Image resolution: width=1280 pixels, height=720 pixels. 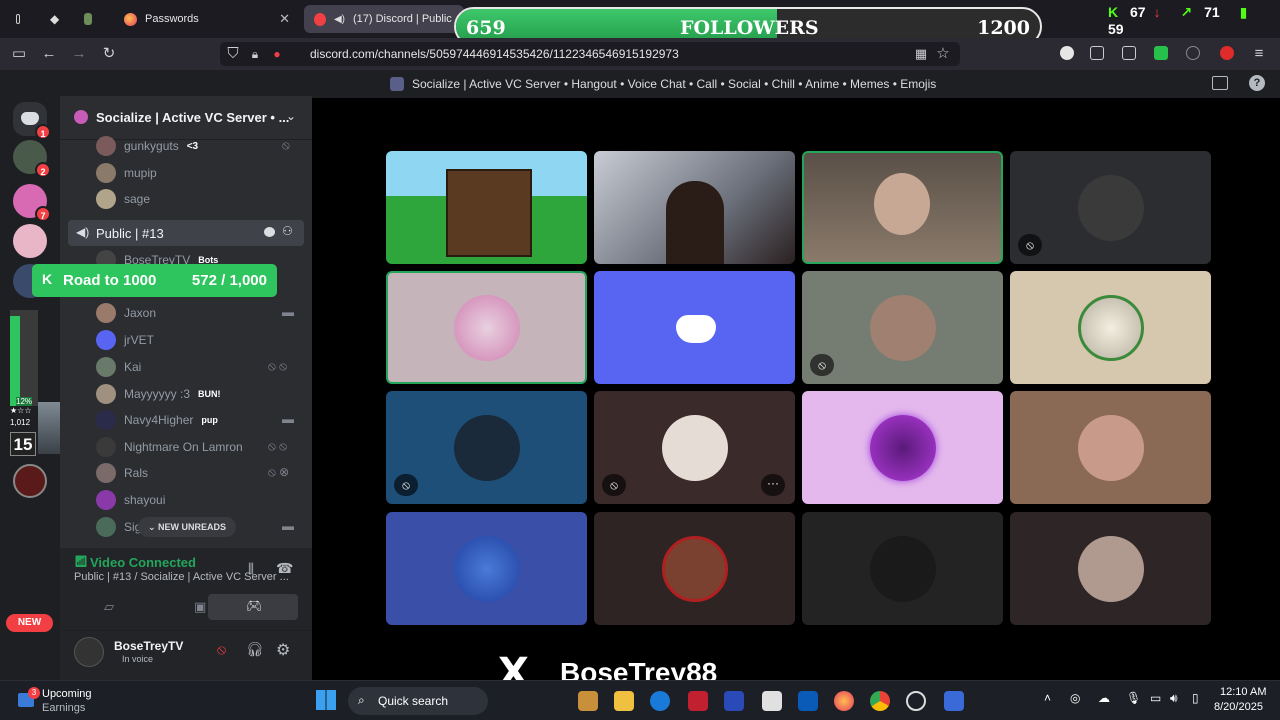 What do you see at coordinates (1227, 53) in the screenshot?
I see `record-extension-icon` at bounding box center [1227, 53].